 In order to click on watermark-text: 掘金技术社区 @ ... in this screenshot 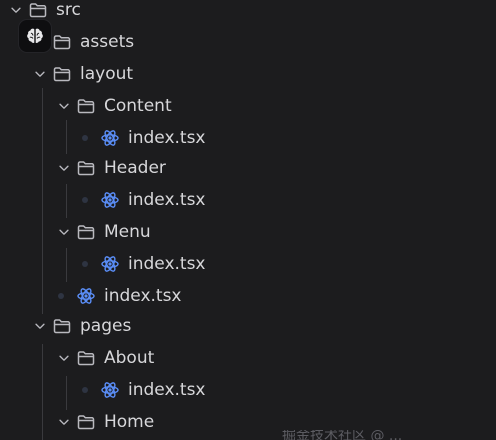, I will do `click(342, 435)`.